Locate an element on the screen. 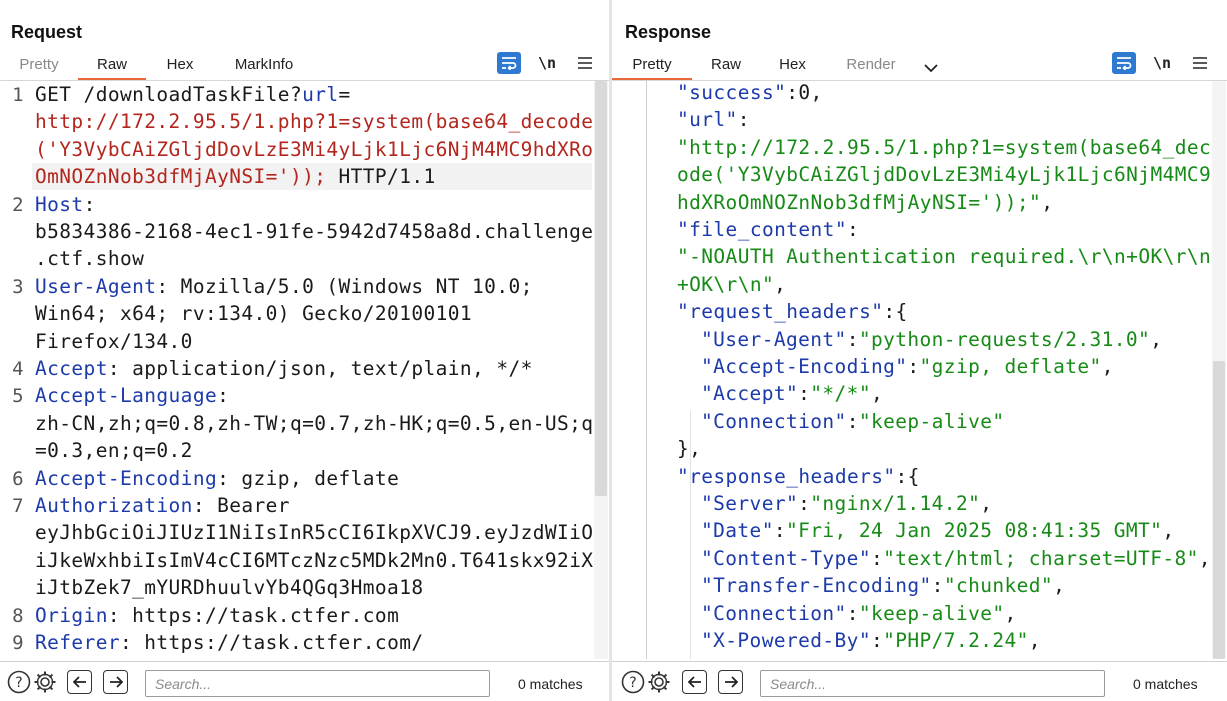  tab-response-render: Render is located at coordinates (871, 66).